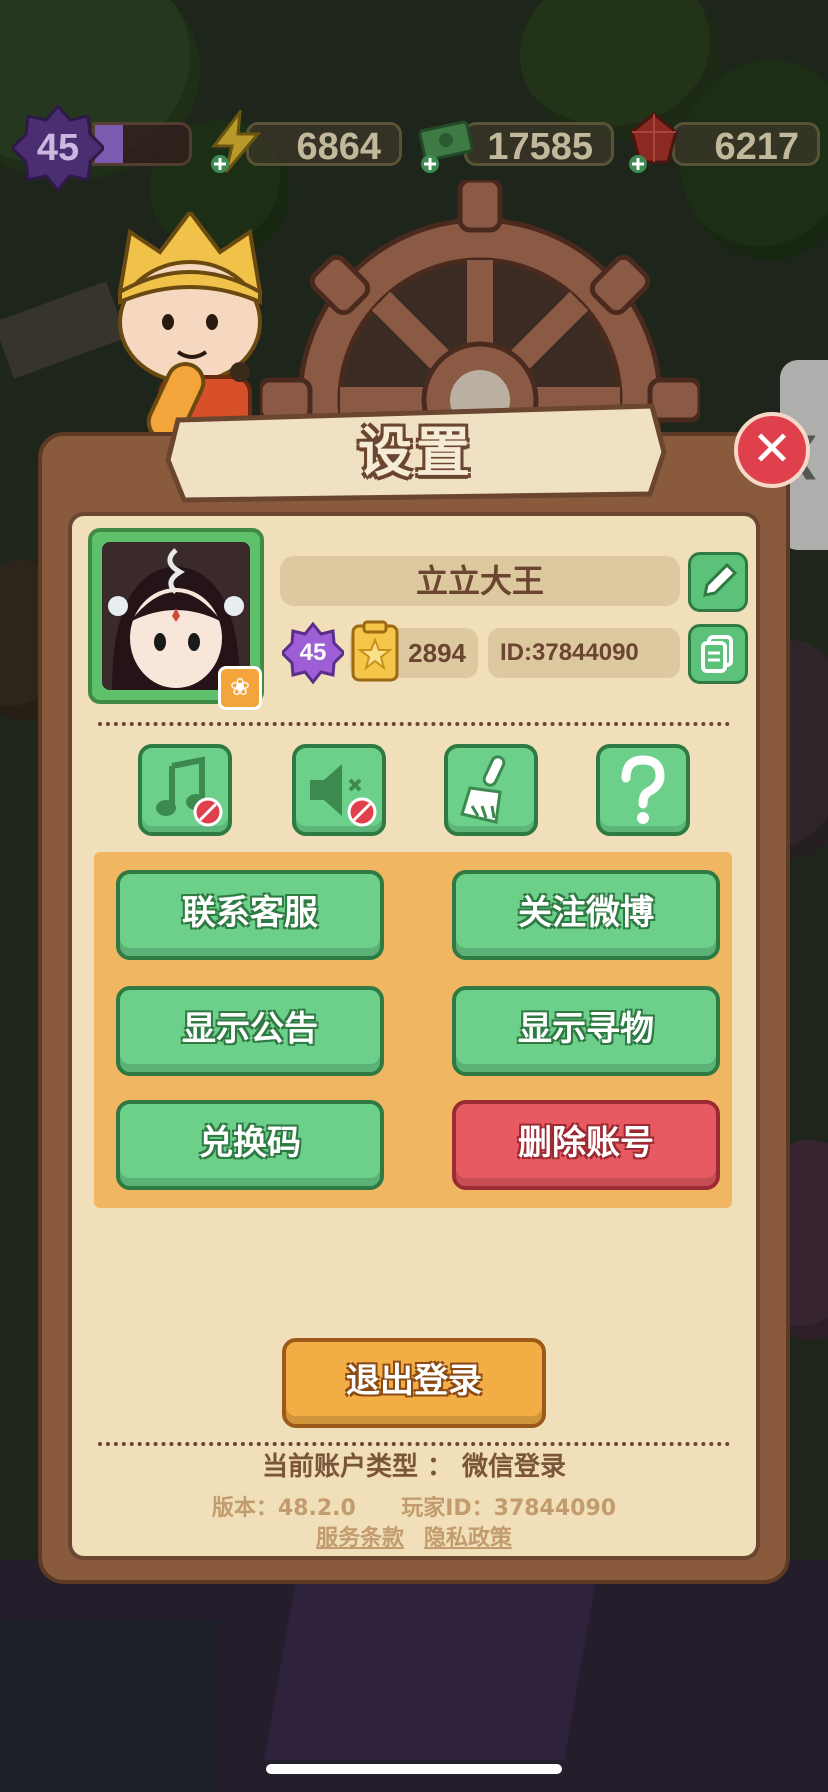 Image resolution: width=828 pixels, height=1792 pixels. I want to click on delete-account-button: 删除账号, so click(586, 1145).